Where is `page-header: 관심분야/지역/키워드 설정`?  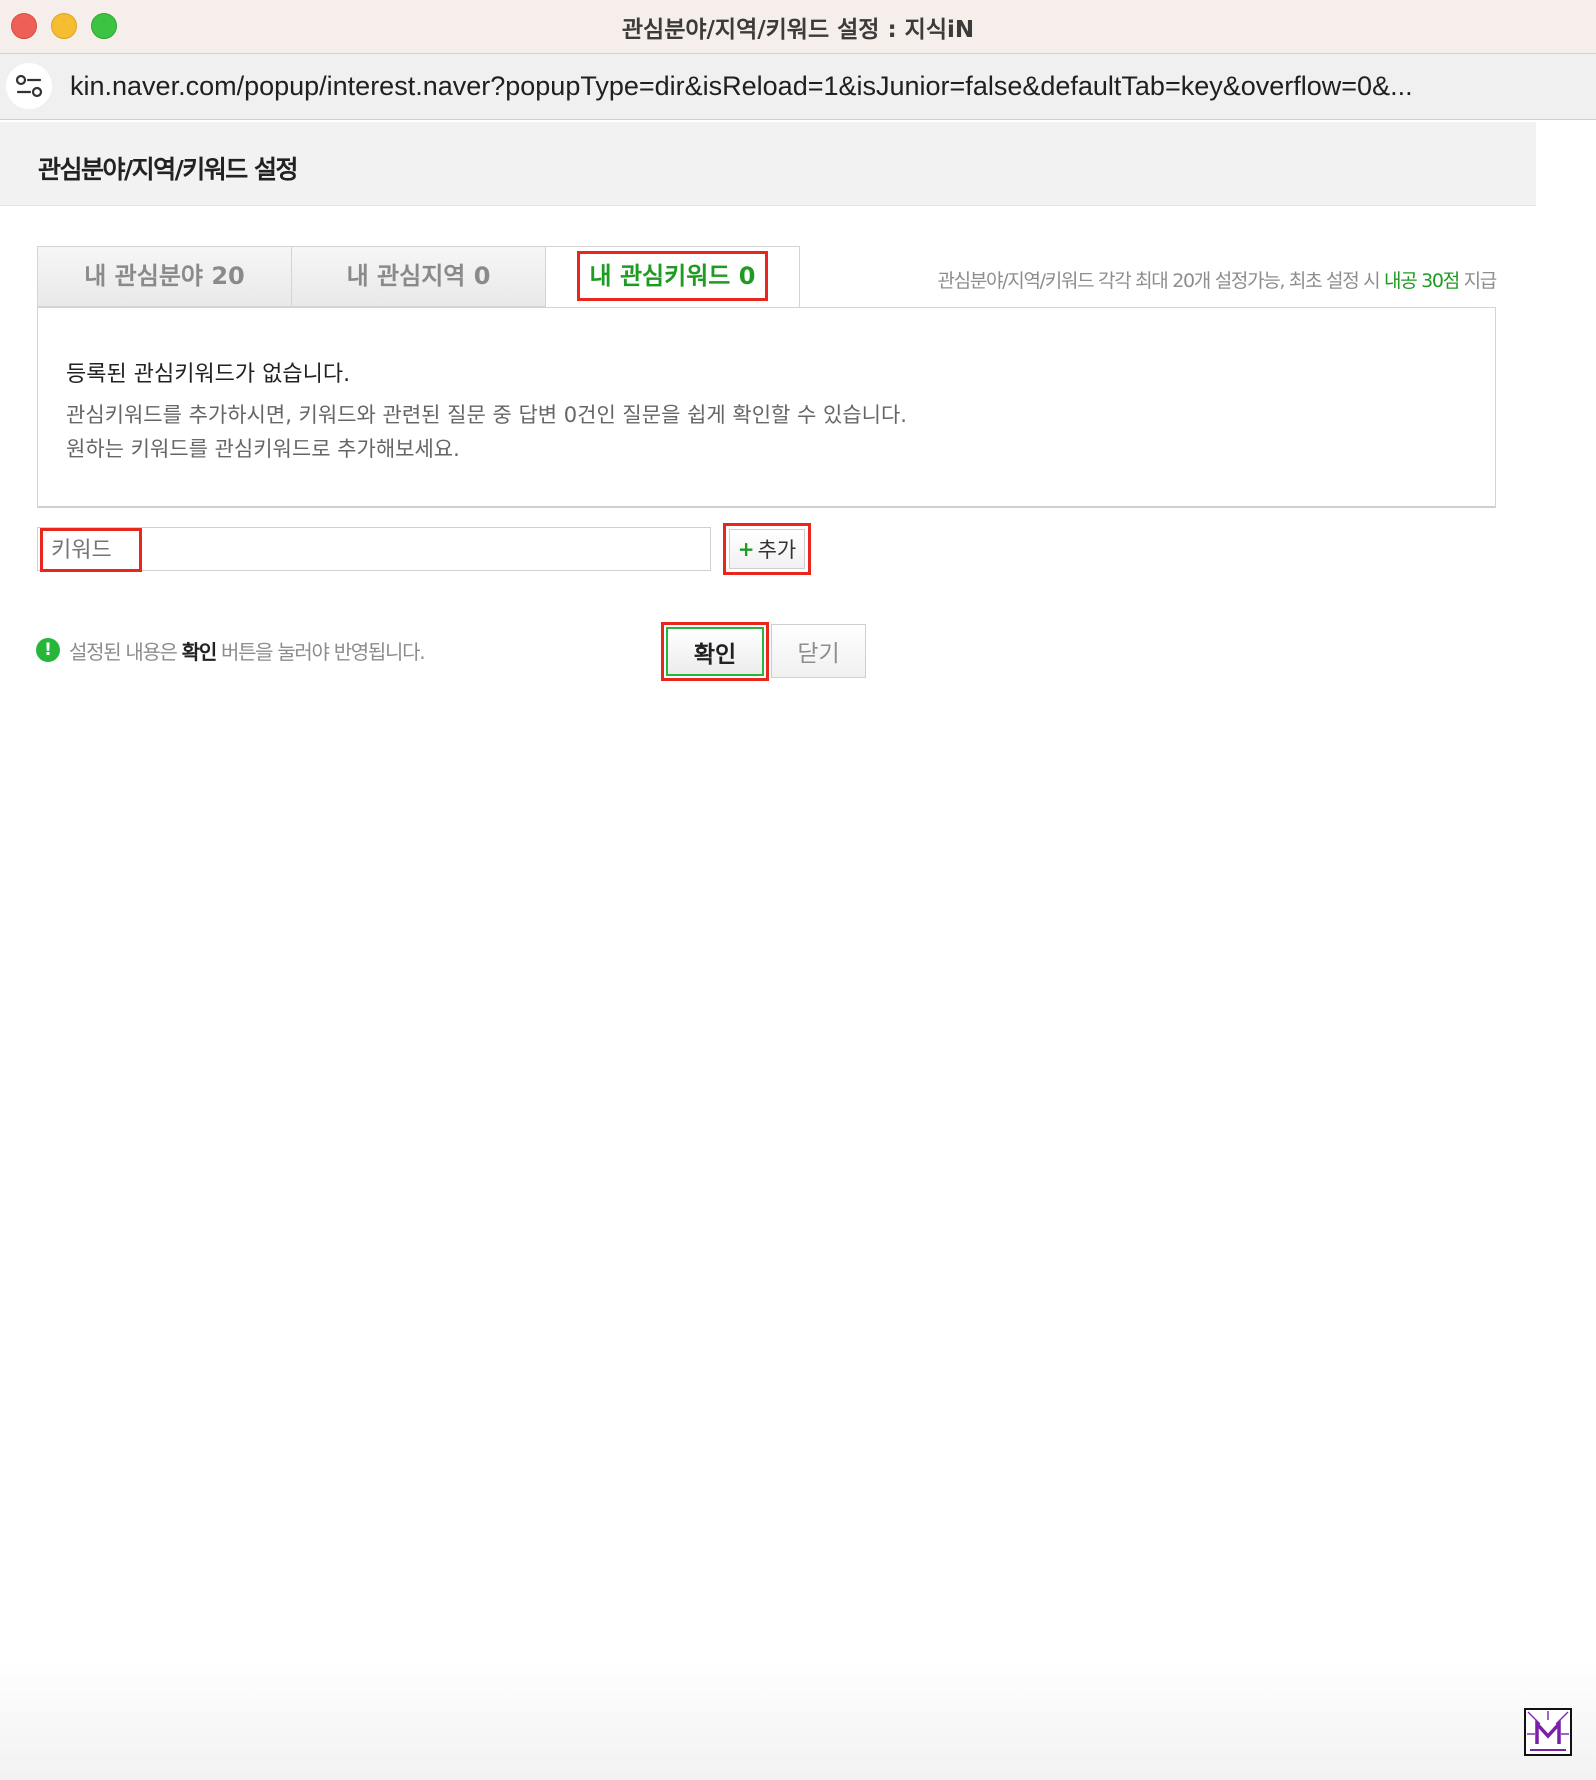
page-header: 관심분야/지역/키워드 설정 is located at coordinates (768, 164).